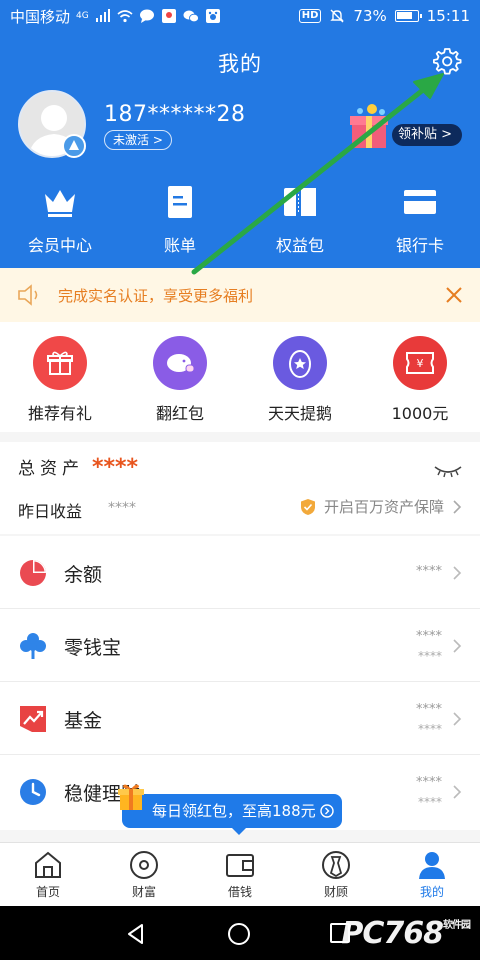  I want to click on pie-chart-icon, so click(33, 573).